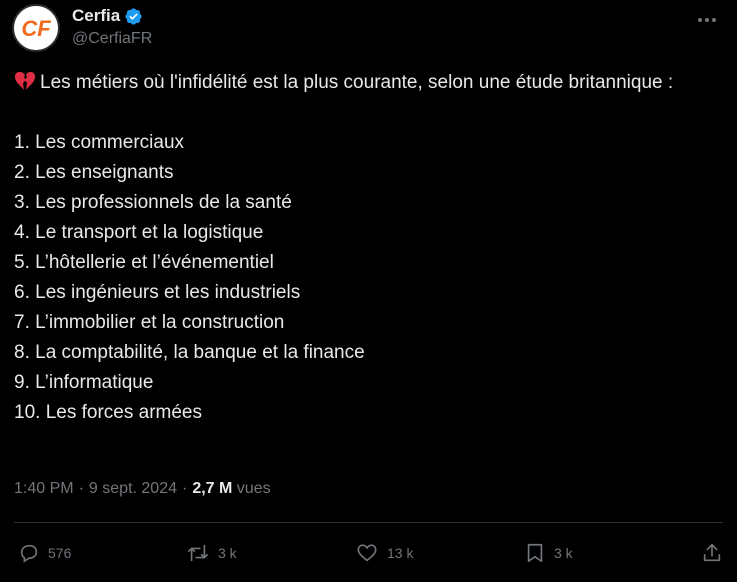 The width and height of the screenshot is (737, 582). Describe the element at coordinates (149, 322) in the screenshot. I see `list-item: 7. L’immobilier et la construction` at that location.